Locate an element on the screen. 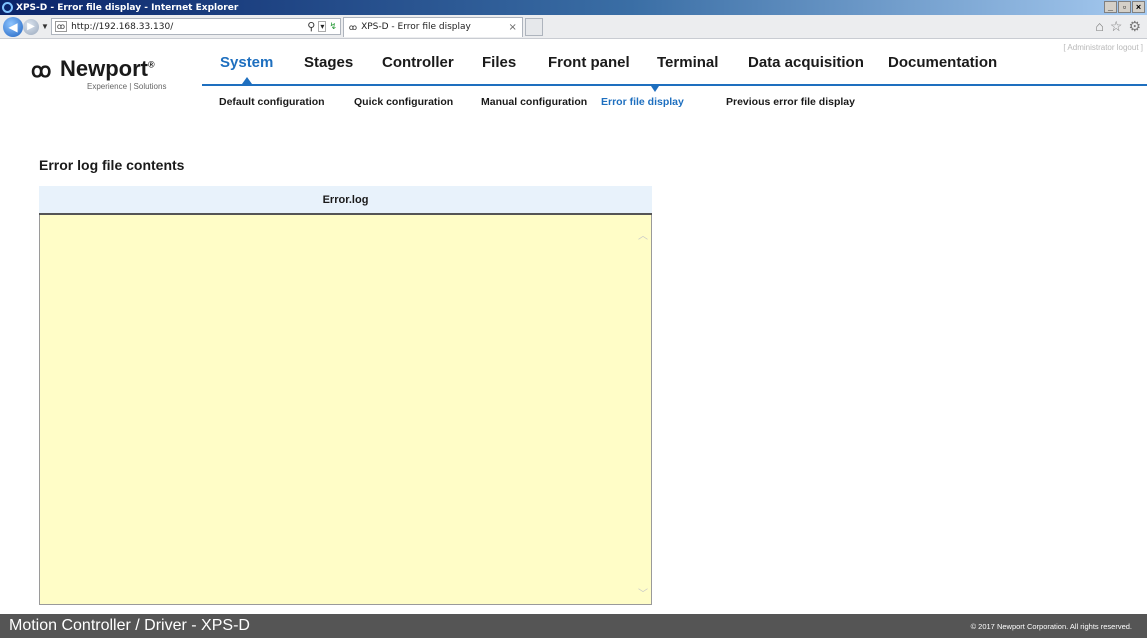  compatibility-icon: ↯ is located at coordinates (333, 27).